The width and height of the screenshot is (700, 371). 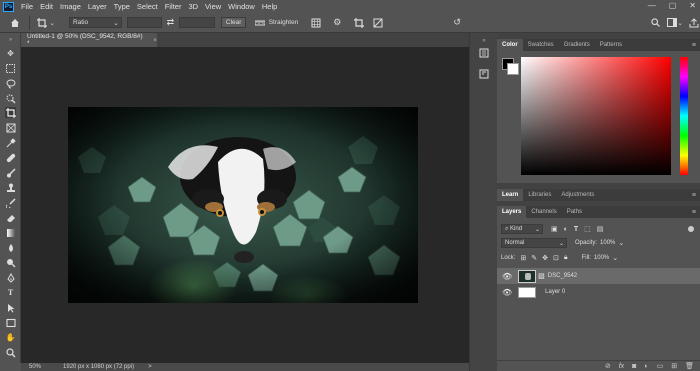 What do you see at coordinates (377, 23) in the screenshot?
I see `content-aware-icon` at bounding box center [377, 23].